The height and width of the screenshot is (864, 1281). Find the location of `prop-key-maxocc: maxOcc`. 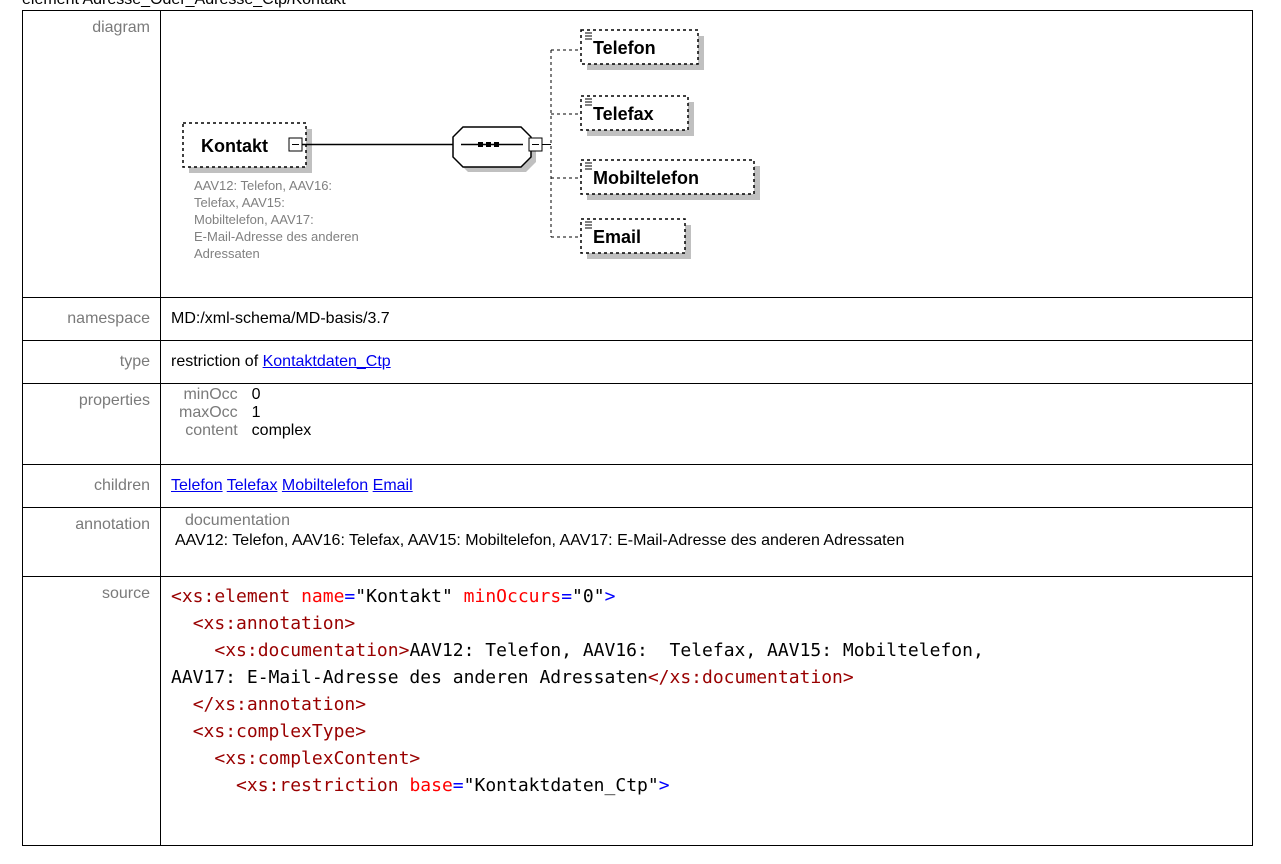

prop-key-maxocc: maxOcc is located at coordinates (208, 412).